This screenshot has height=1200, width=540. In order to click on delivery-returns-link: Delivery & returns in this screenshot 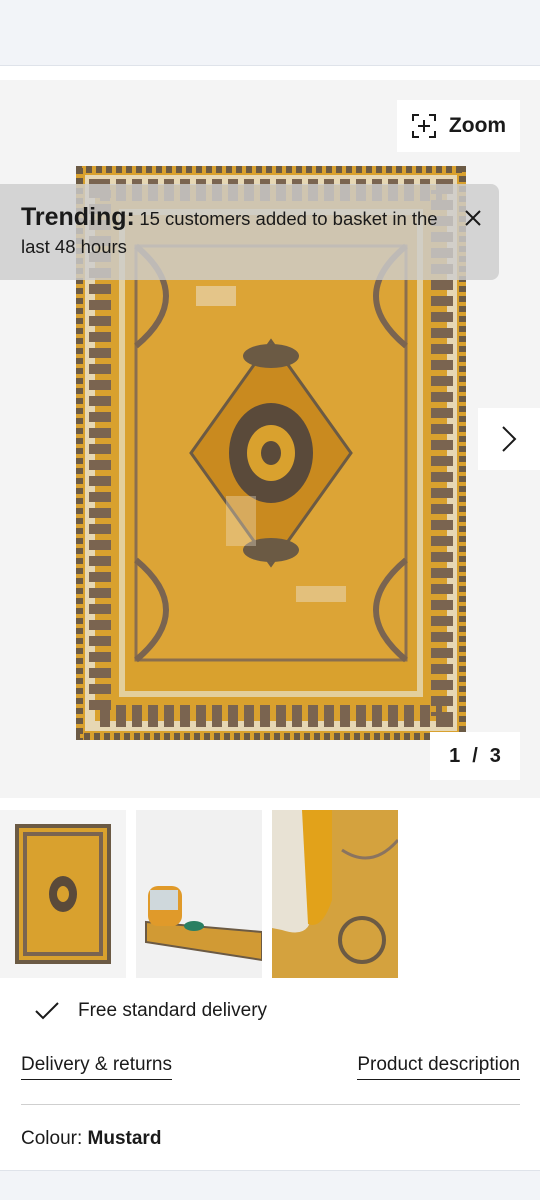, I will do `click(96, 1067)`.